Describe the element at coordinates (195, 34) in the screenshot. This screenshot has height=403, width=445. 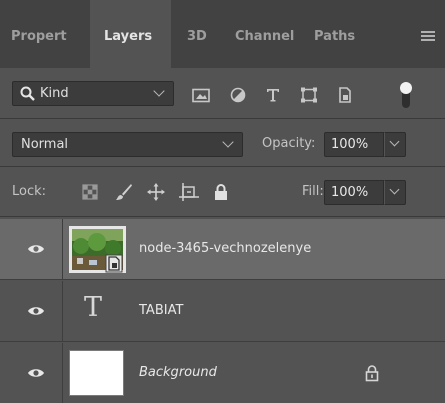
I see `tab-3d: 3D` at that location.